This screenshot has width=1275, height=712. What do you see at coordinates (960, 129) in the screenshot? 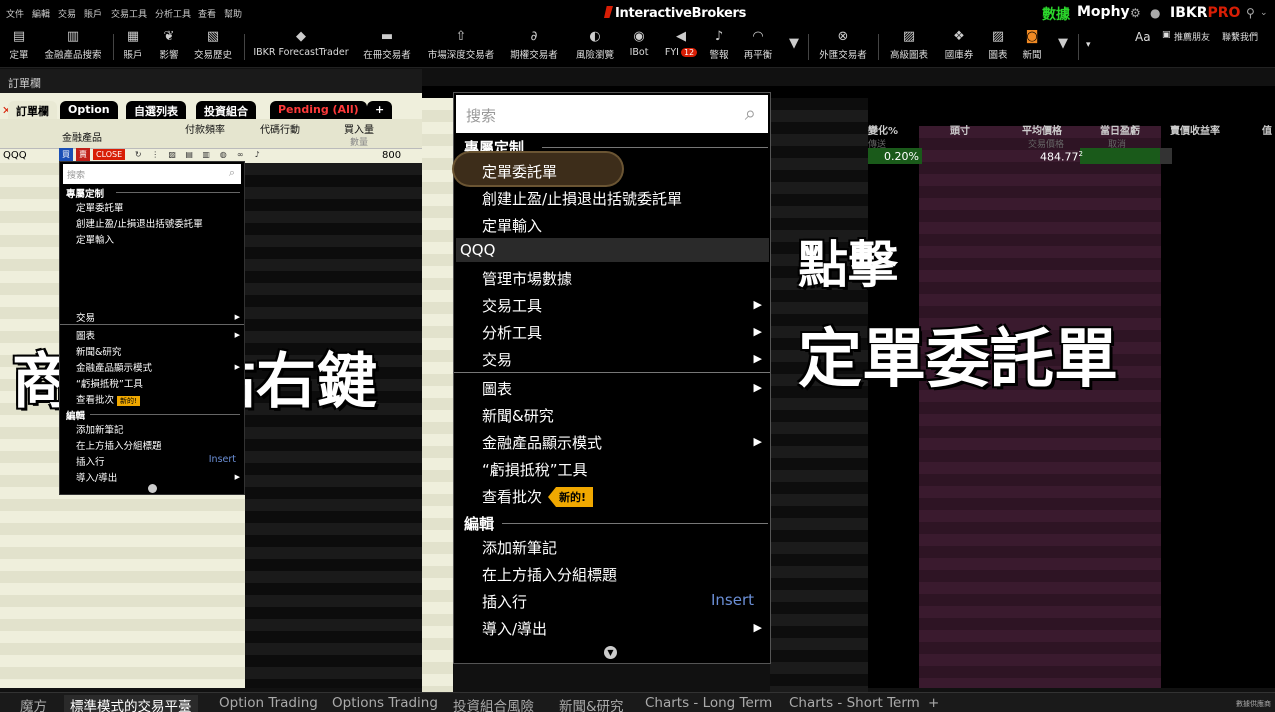
I see `column-position: 頭寸` at bounding box center [960, 129].